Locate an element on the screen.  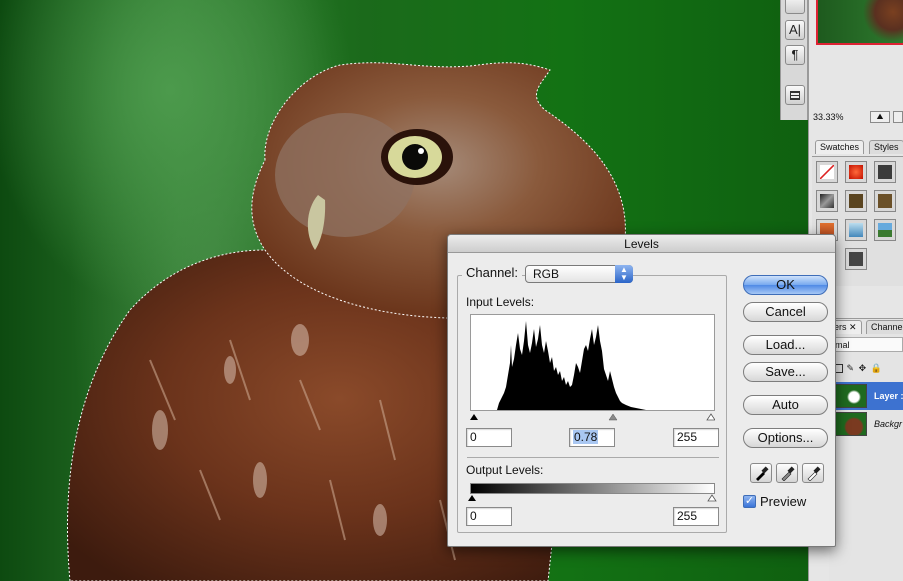
eyedropper-gray-icon is located at coordinates (787, 473).